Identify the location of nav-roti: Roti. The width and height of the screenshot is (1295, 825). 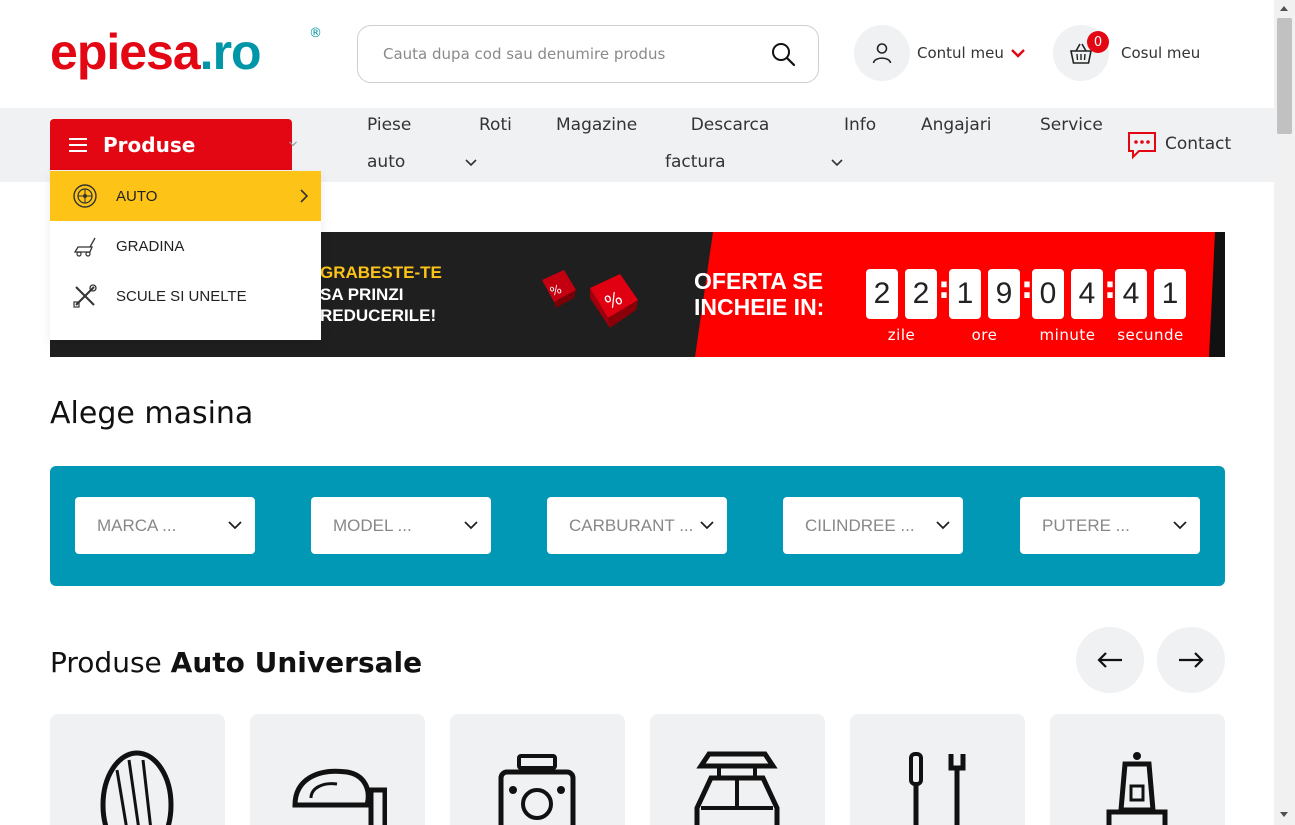
(495, 125).